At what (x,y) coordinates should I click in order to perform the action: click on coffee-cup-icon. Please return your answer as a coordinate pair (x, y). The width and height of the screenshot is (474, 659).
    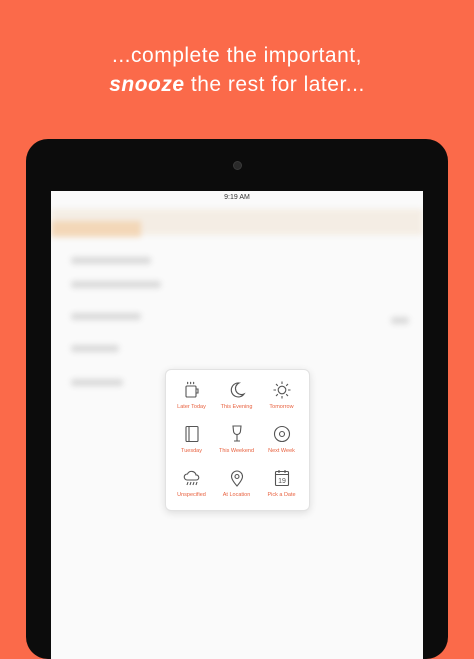
    Looking at the image, I should click on (191, 389).